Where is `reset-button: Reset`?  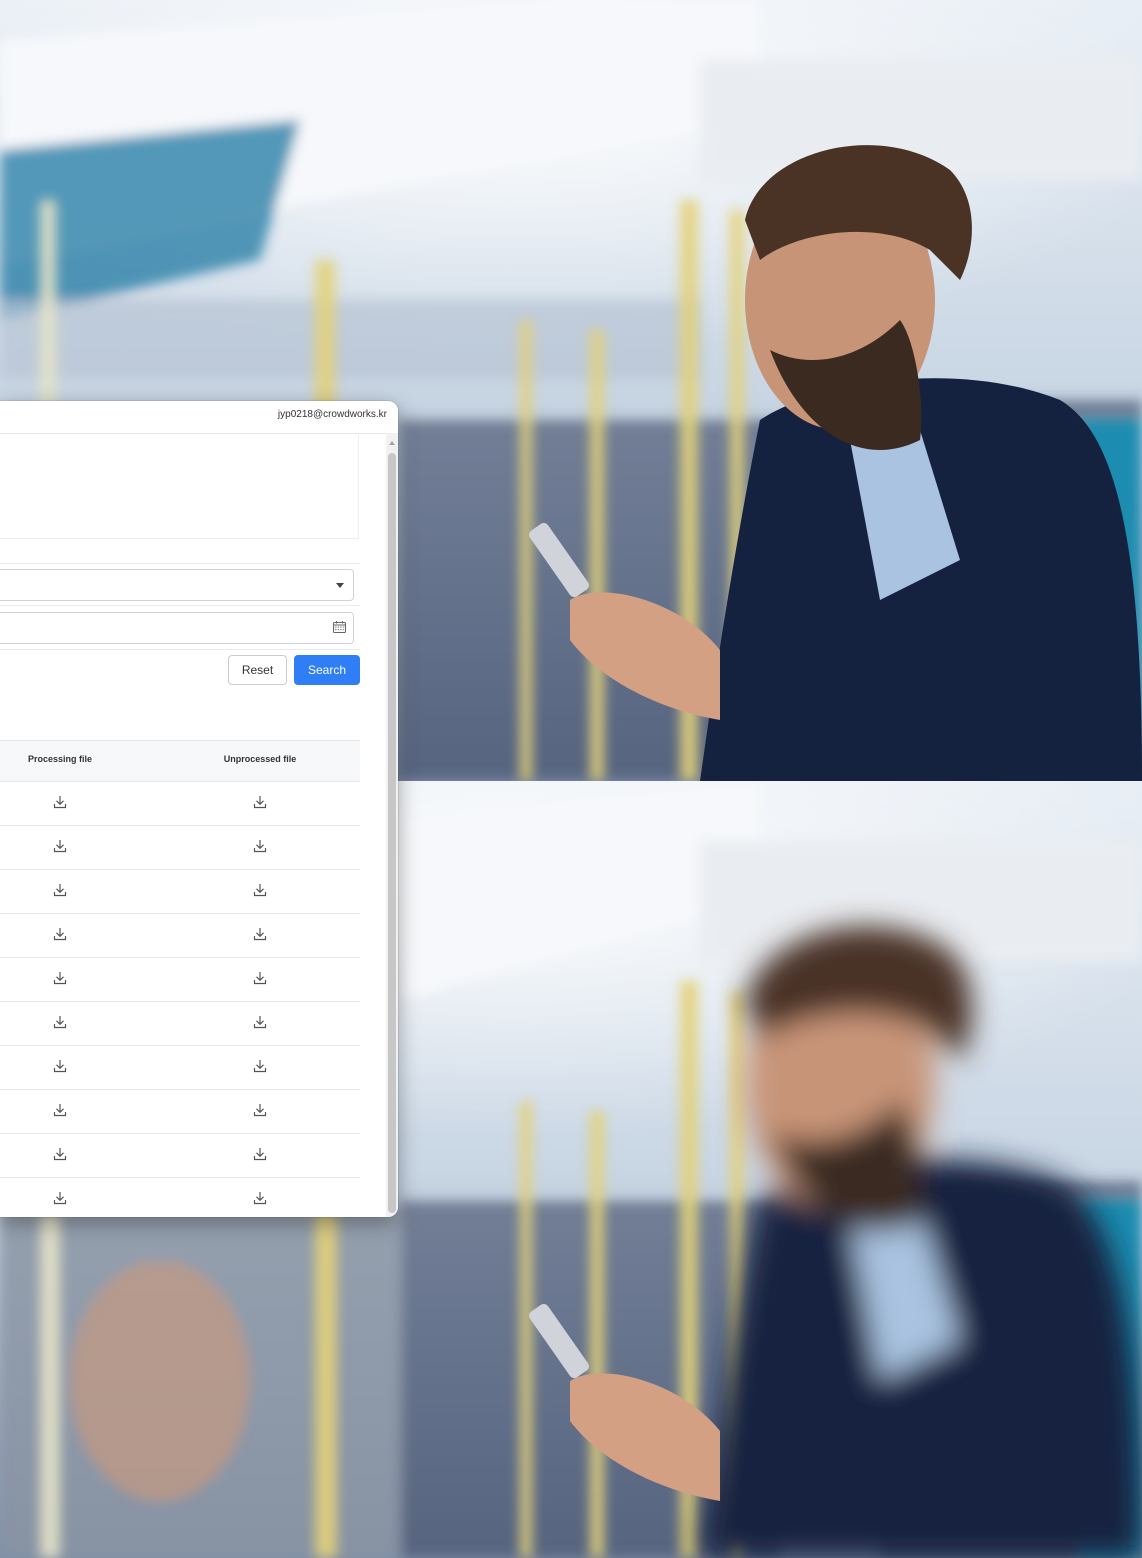 reset-button: Reset is located at coordinates (257, 670).